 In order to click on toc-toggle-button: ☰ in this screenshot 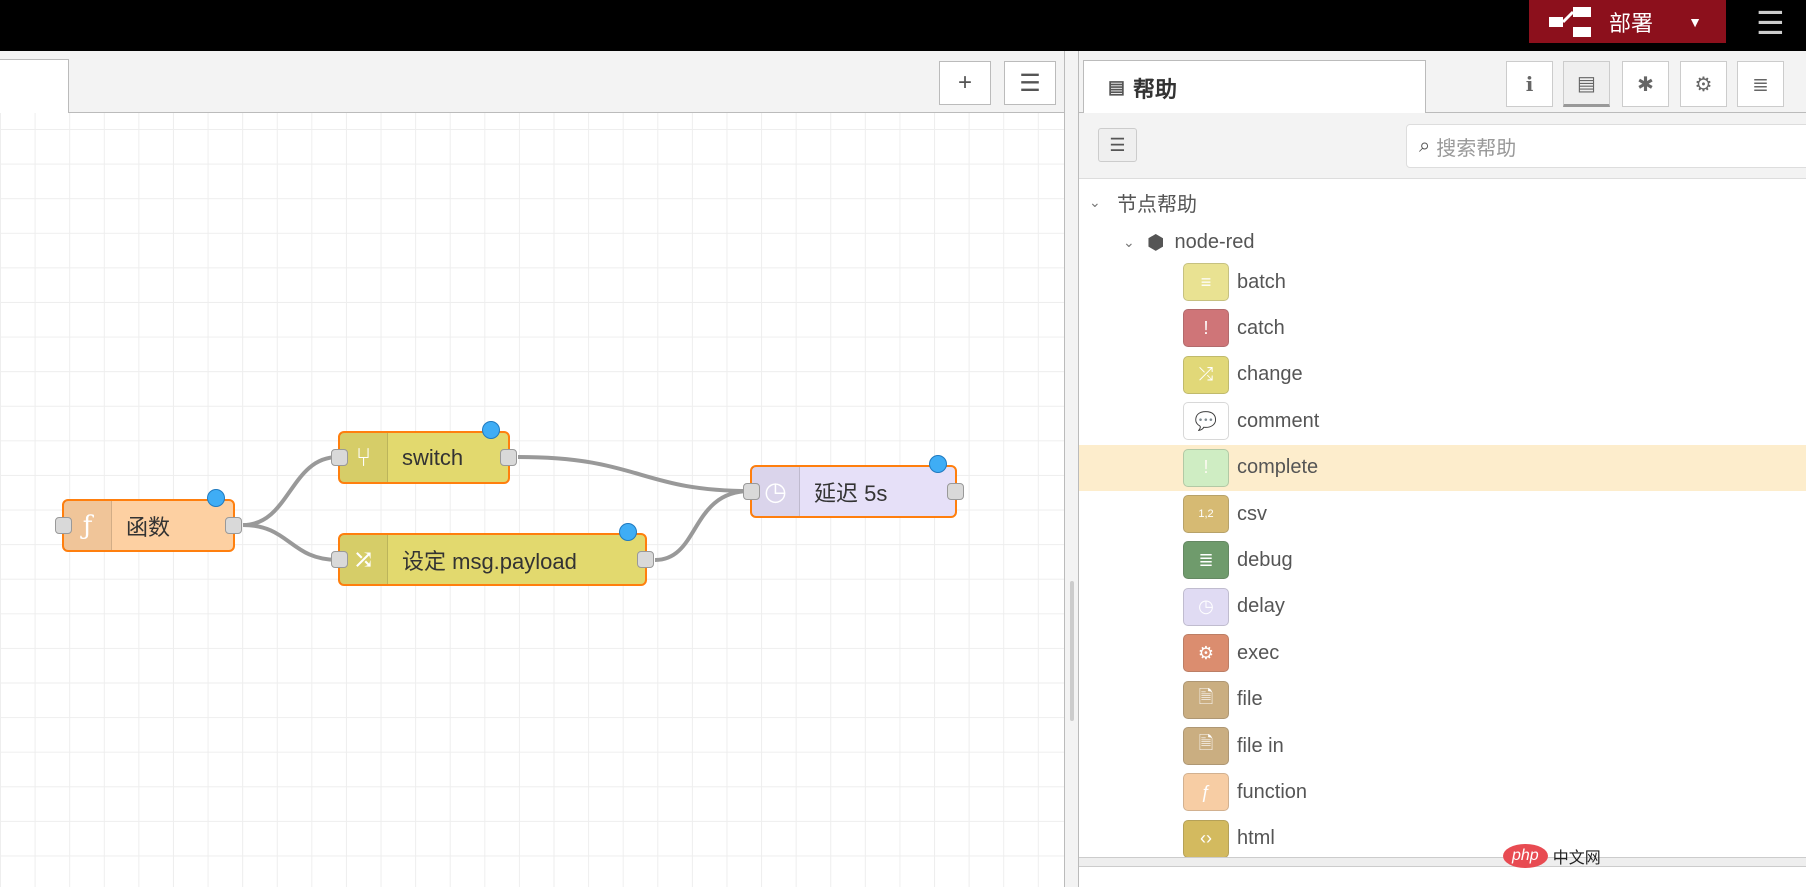, I will do `click(1117, 145)`.